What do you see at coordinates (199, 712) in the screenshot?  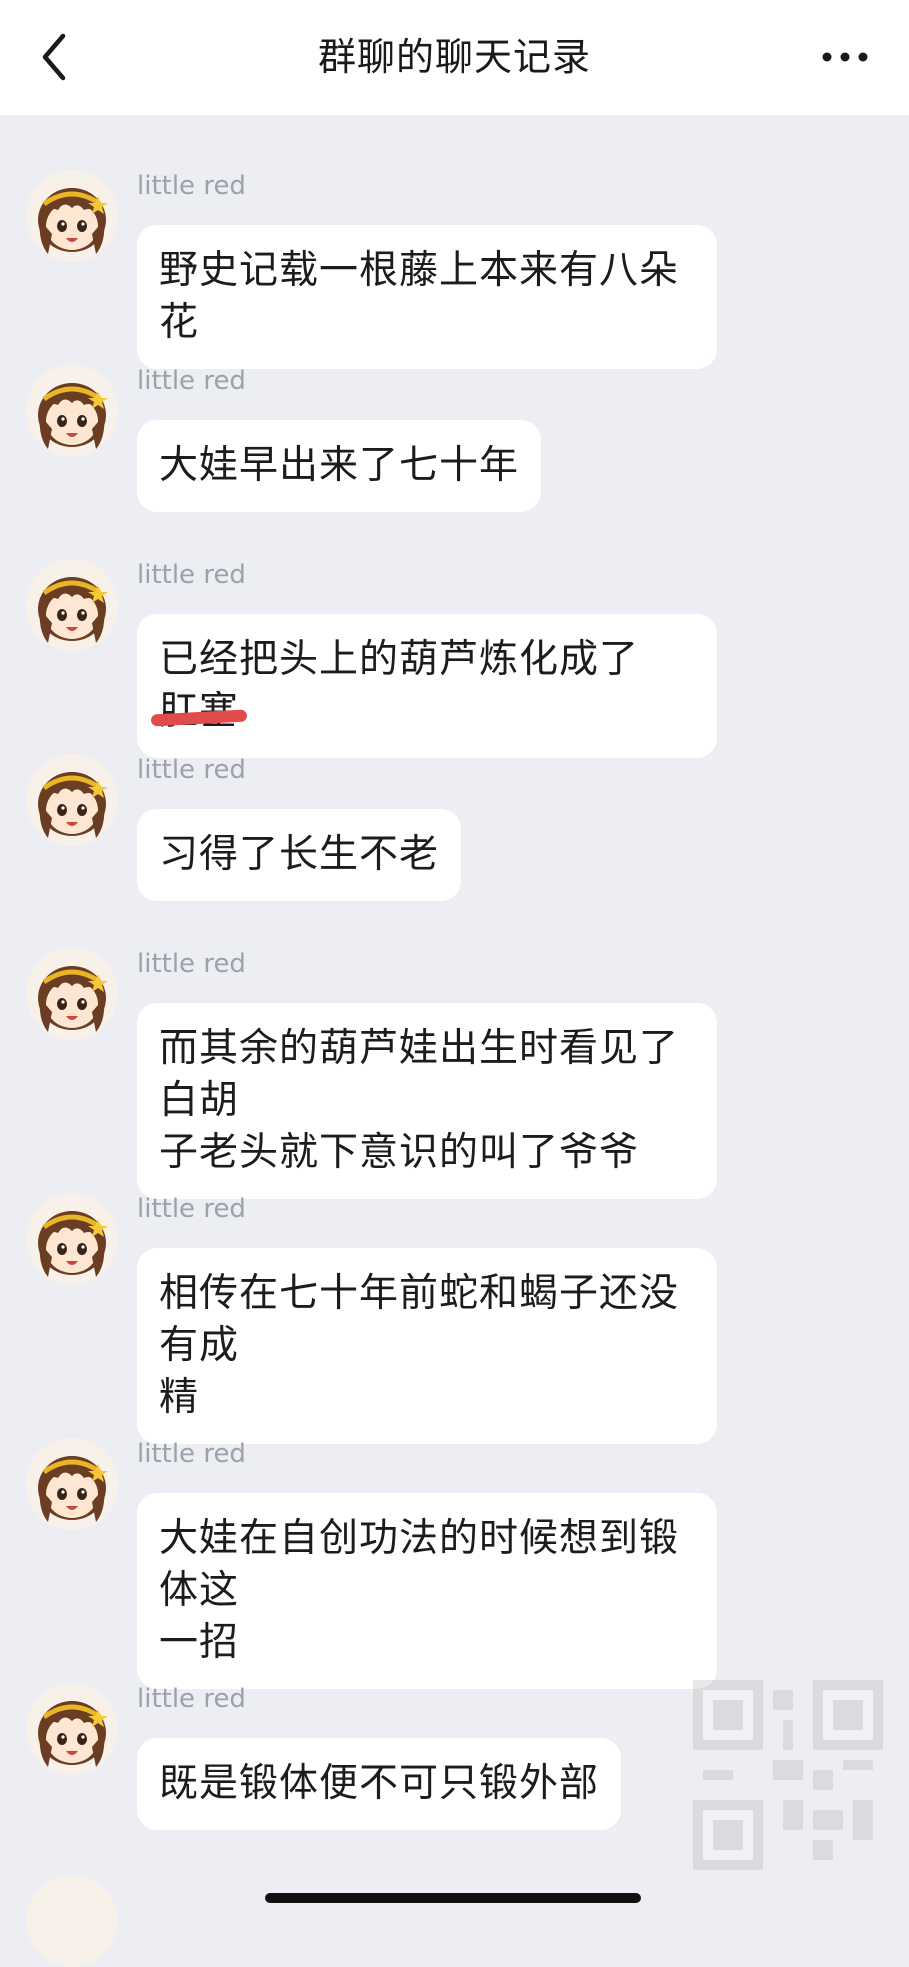 I see `struck-text: 肛塞` at bounding box center [199, 712].